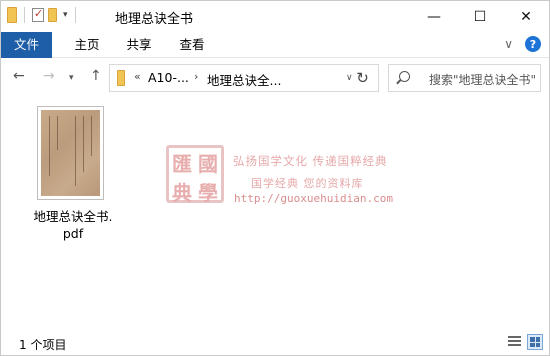 Image resolution: width=550 pixels, height=356 pixels. Describe the element at coordinates (71, 78) in the screenshot. I see `recent-locations-dropdown-icon: ▾` at that location.